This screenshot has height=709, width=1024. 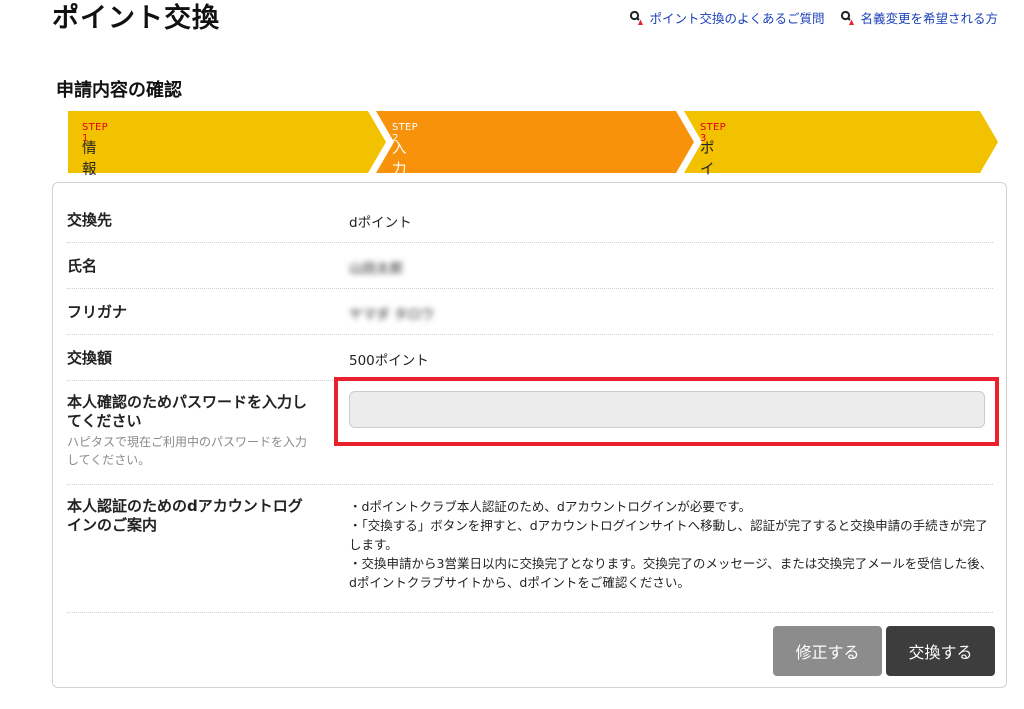 I want to click on password-help: ハピタスで現在ご利用中のパスワードを入力してください。, so click(x=187, y=451).